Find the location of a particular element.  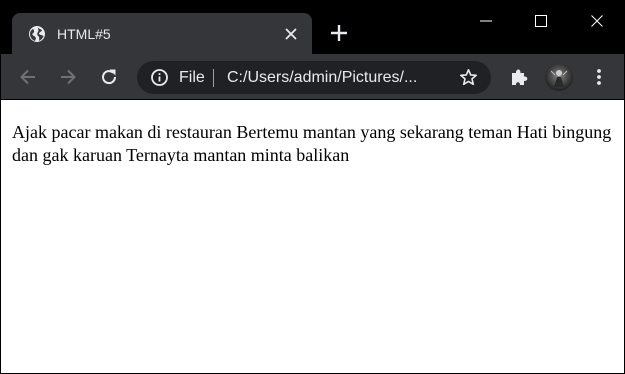

forward-button is located at coordinates (68, 77).